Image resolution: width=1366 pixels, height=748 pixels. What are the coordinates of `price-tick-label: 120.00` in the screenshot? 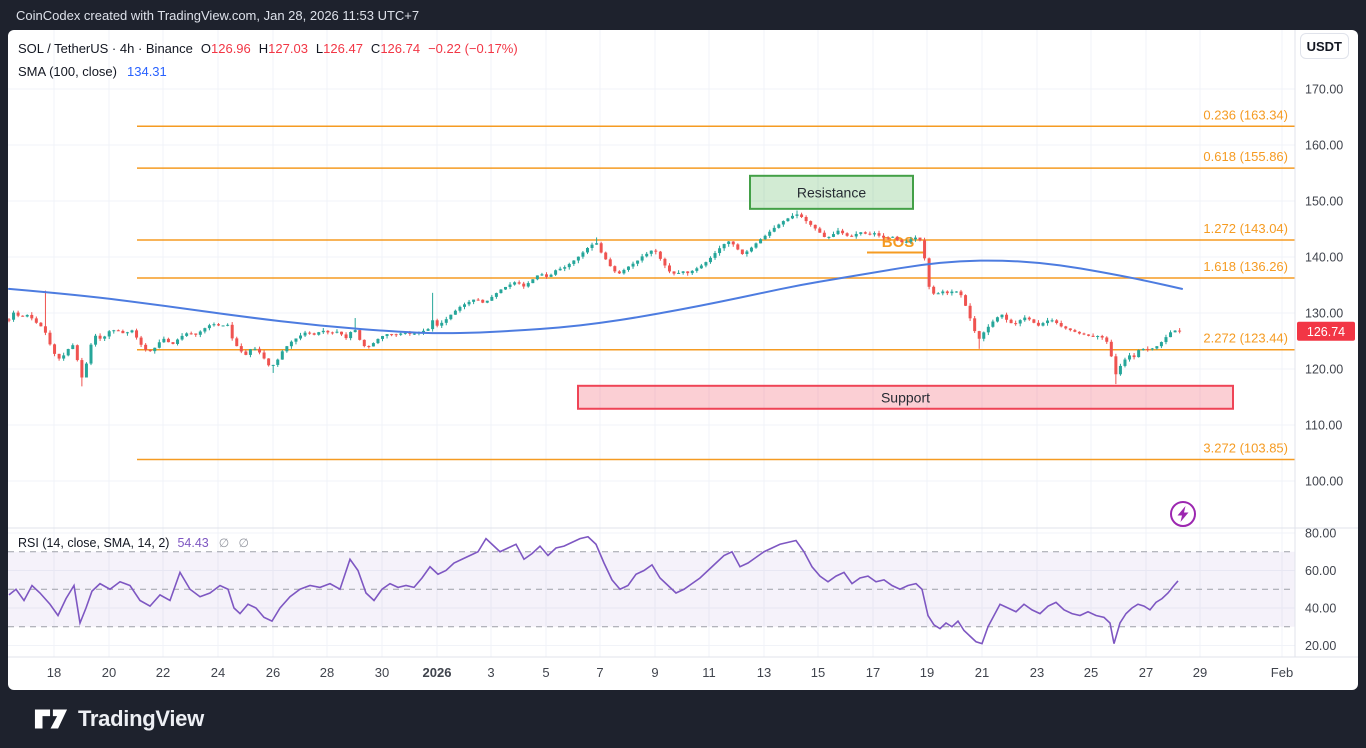 It's located at (1324, 370).